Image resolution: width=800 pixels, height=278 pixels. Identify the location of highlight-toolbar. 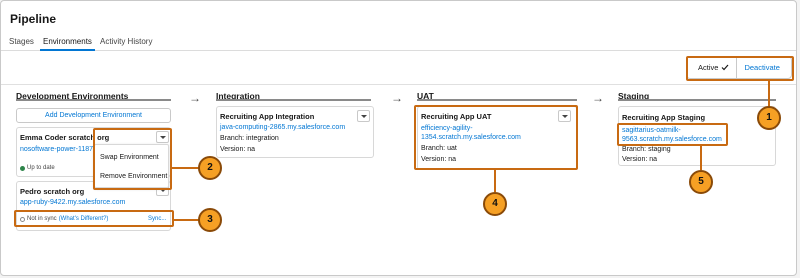
(740, 68).